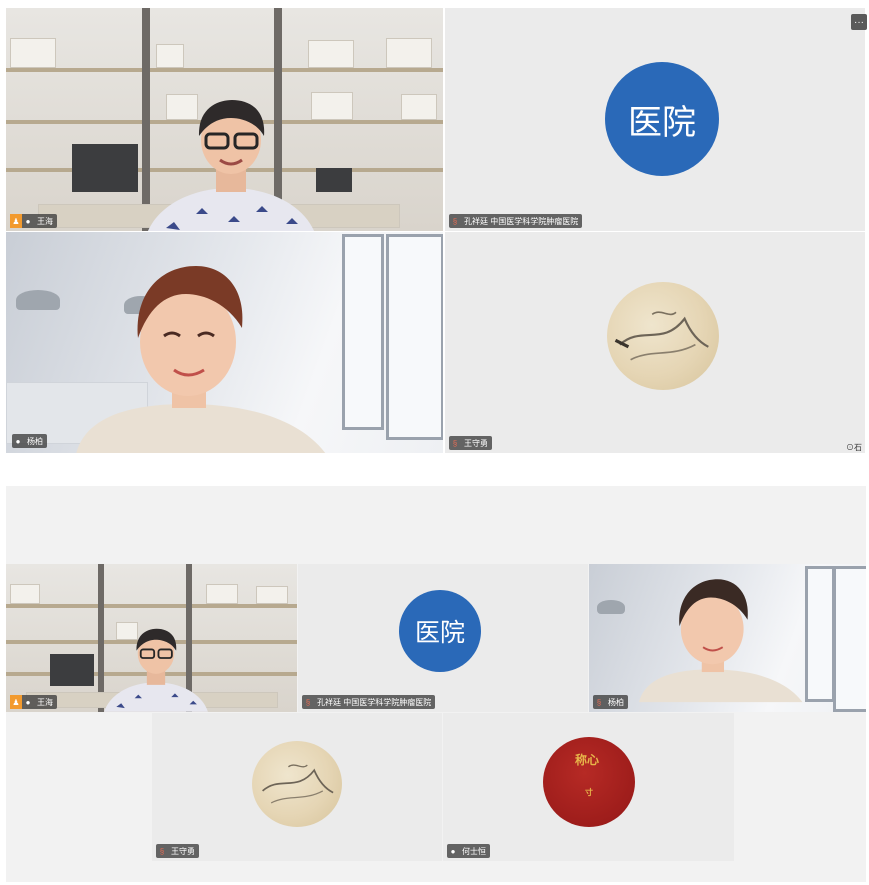 The width and height of the screenshot is (869, 885). I want to click on avatar-red: 称心 寸, so click(589, 782).